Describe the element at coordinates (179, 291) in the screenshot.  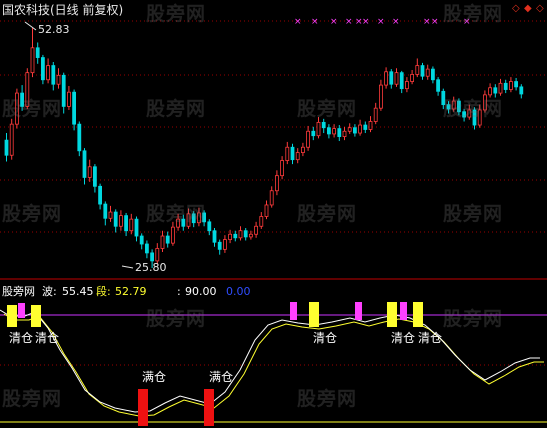
I see `indicator-level-label: :` at that location.